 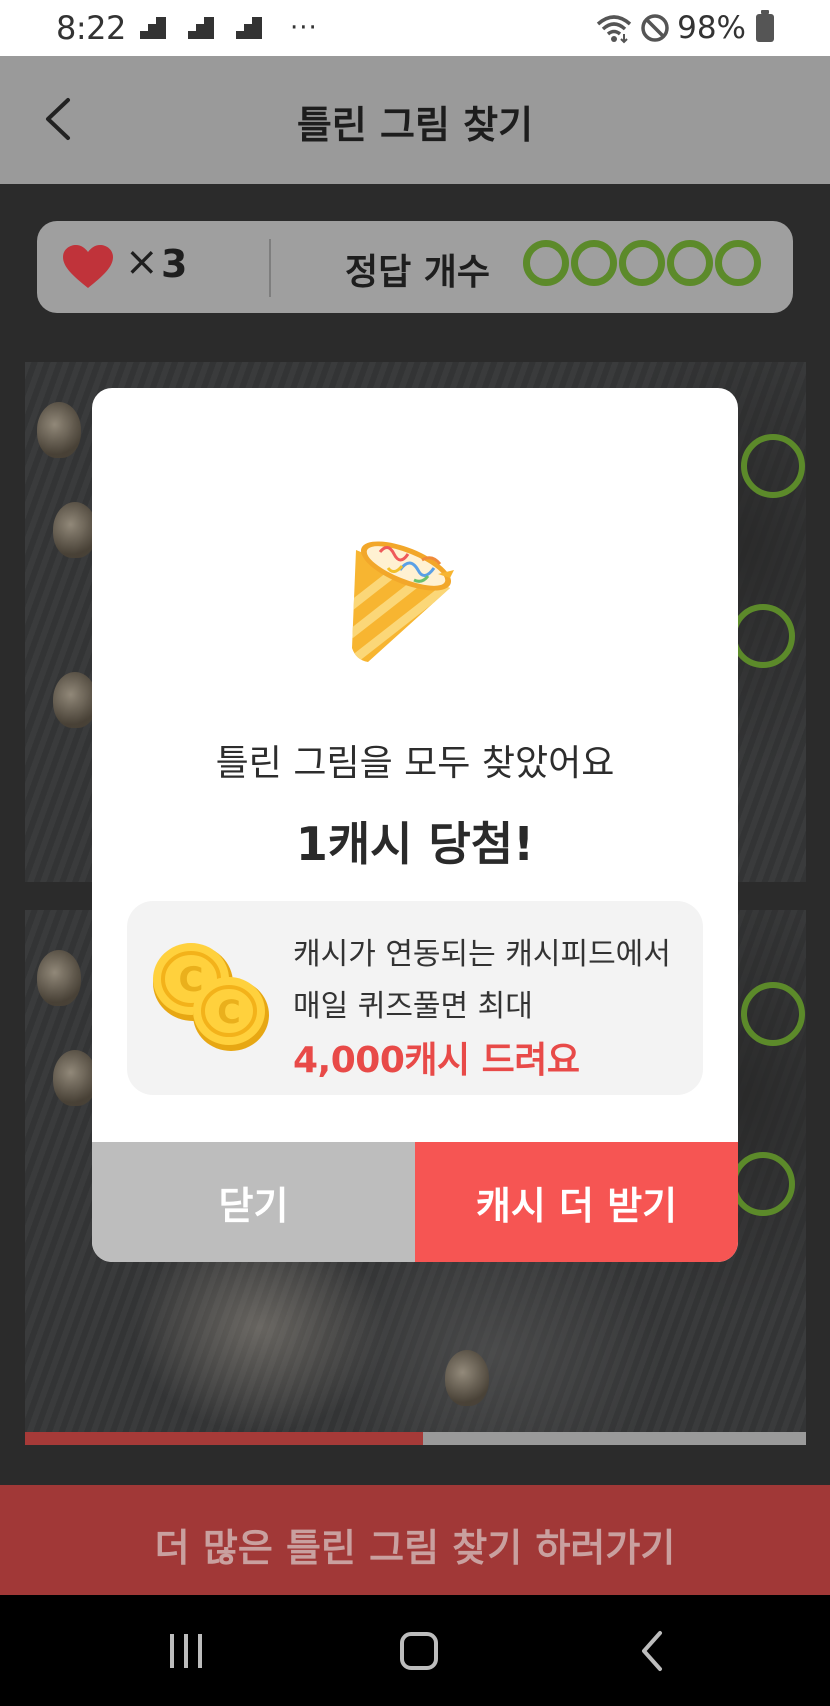 I want to click on do-not-disturb-icon, so click(x=655, y=28).